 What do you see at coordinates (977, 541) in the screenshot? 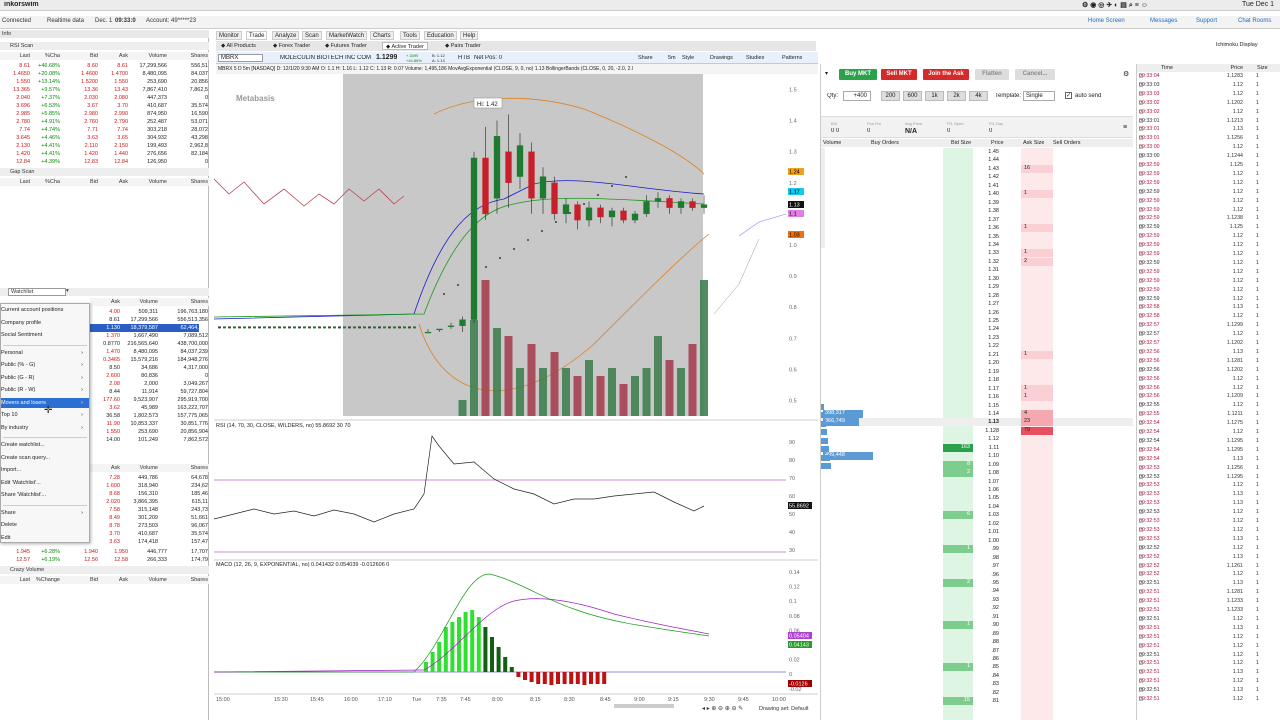
I see `ladder-row: 1.00` at bounding box center [977, 541].